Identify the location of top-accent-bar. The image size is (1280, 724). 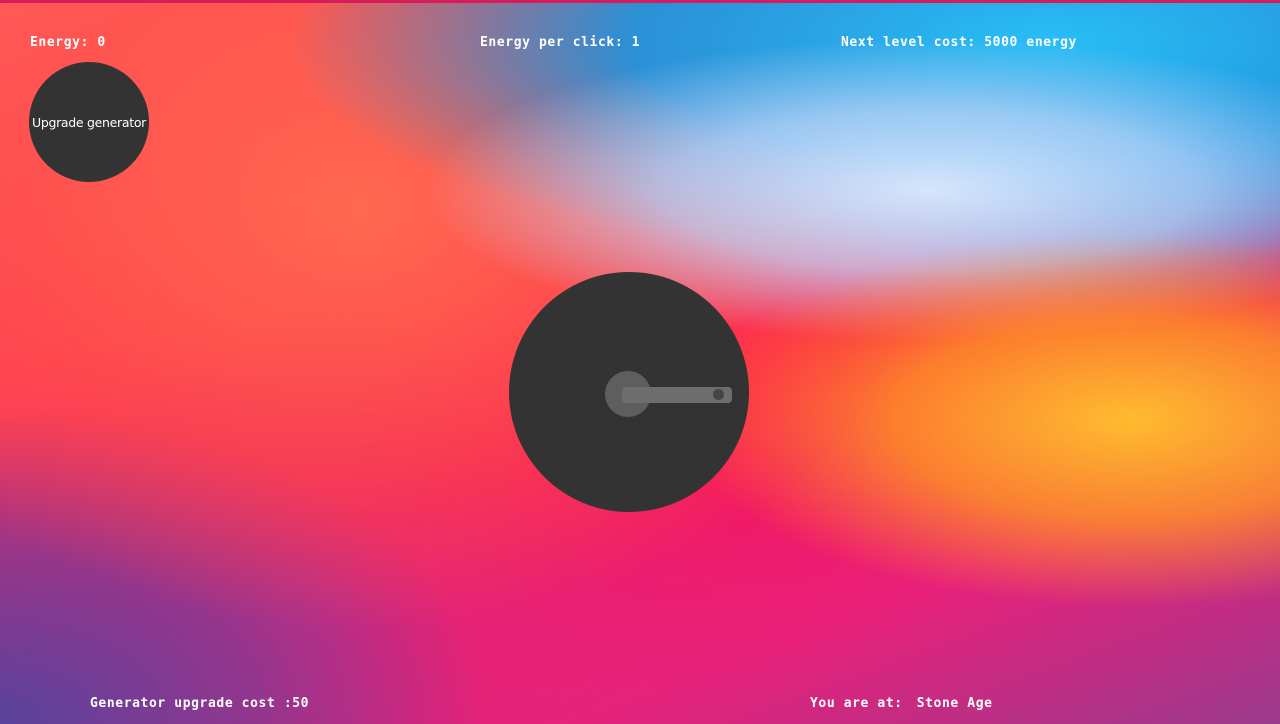
(640, 1).